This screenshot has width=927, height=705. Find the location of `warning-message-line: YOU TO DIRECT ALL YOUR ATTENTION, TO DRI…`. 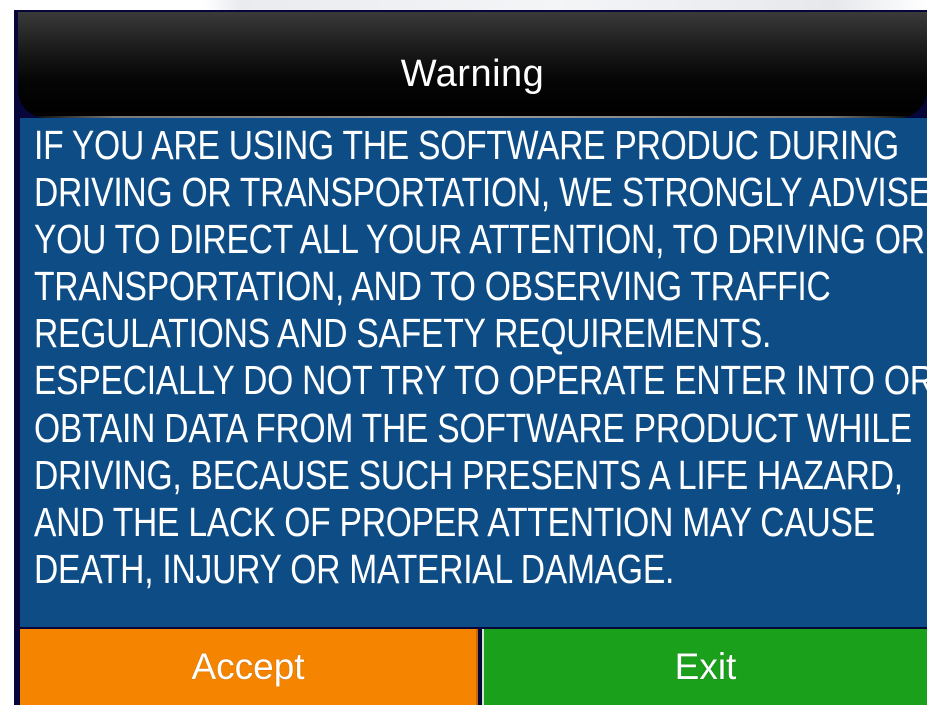

warning-message-line: YOU TO DIRECT ALL YOUR ATTENTION, TO DRI… is located at coordinates (479, 239).